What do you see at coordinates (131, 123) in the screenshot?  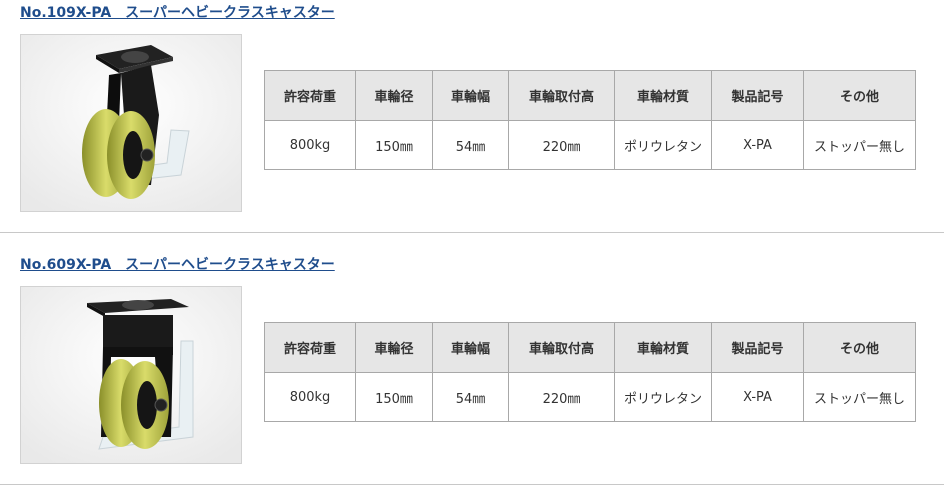 I see `caster-swivel-photo` at bounding box center [131, 123].